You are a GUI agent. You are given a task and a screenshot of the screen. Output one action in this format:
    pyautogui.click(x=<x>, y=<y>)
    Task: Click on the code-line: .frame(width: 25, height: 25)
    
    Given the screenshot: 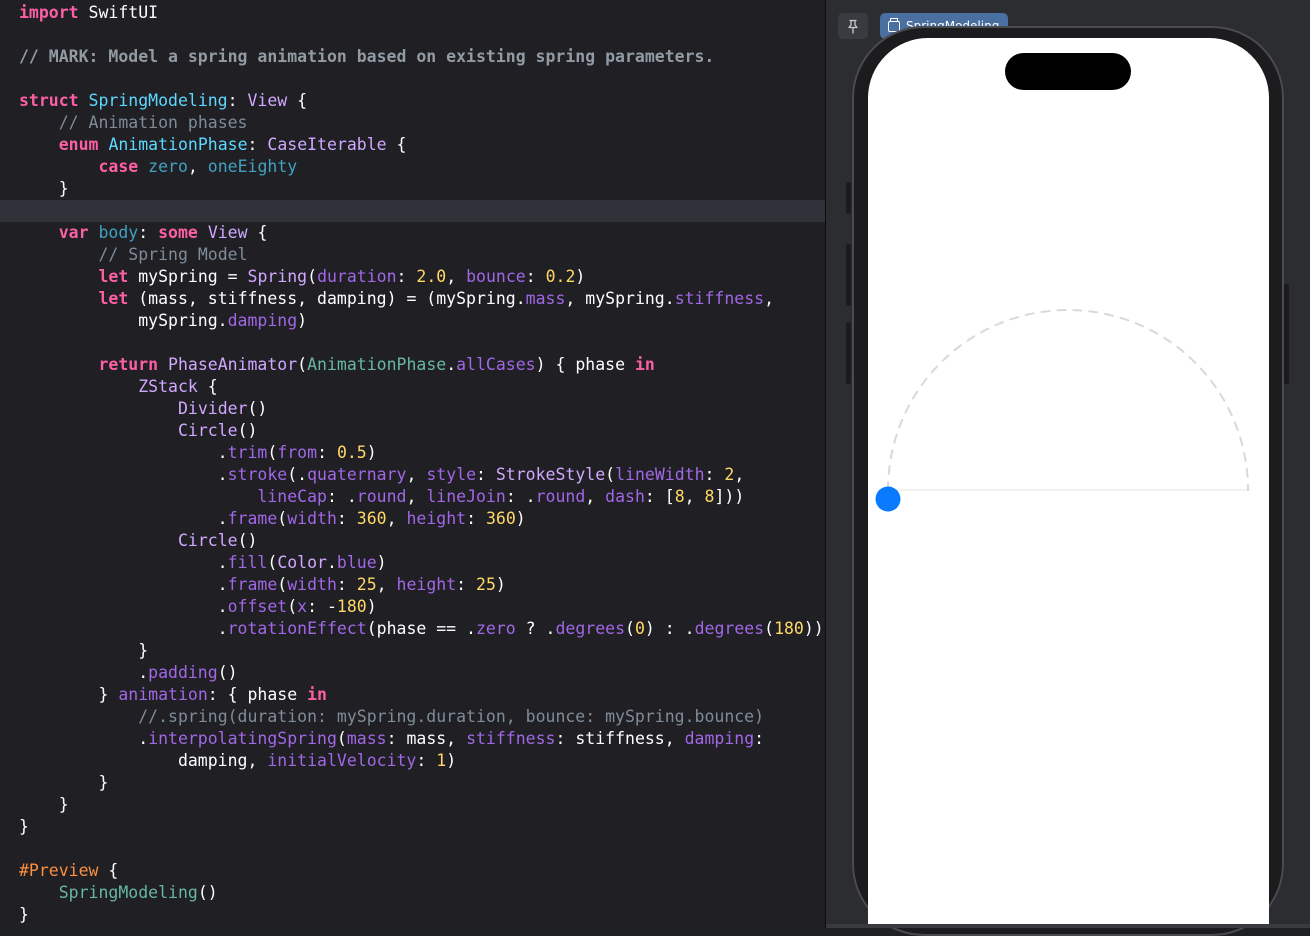 What is the action you would take?
    pyautogui.click(x=421, y=585)
    